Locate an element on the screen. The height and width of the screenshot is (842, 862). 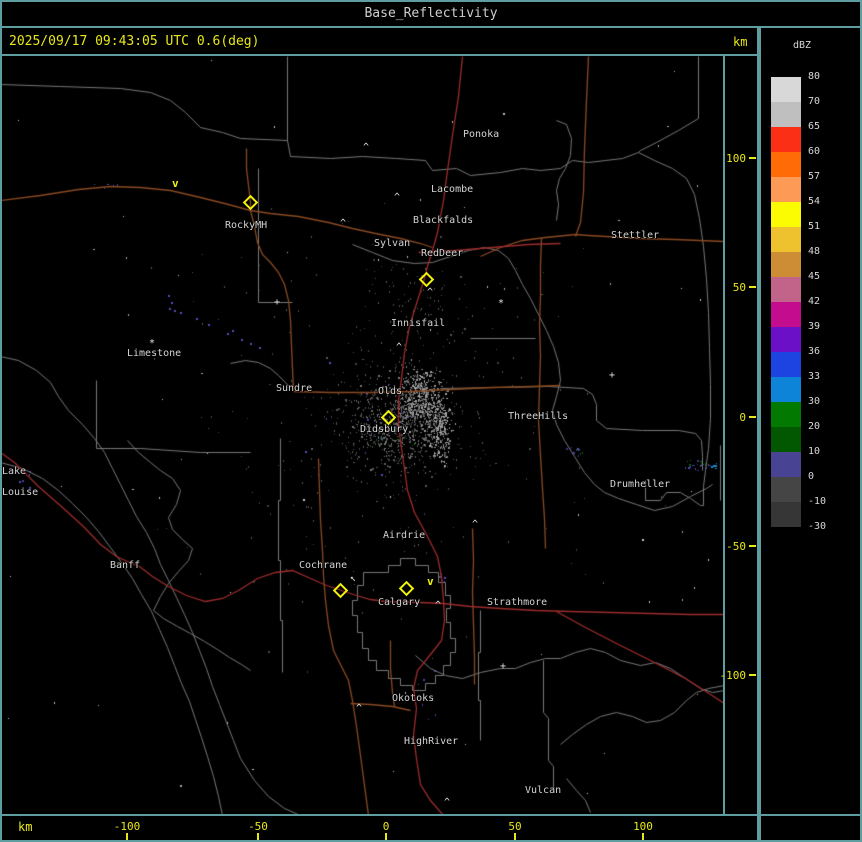
city-label-lake: Lake is located at coordinates (14, 471).